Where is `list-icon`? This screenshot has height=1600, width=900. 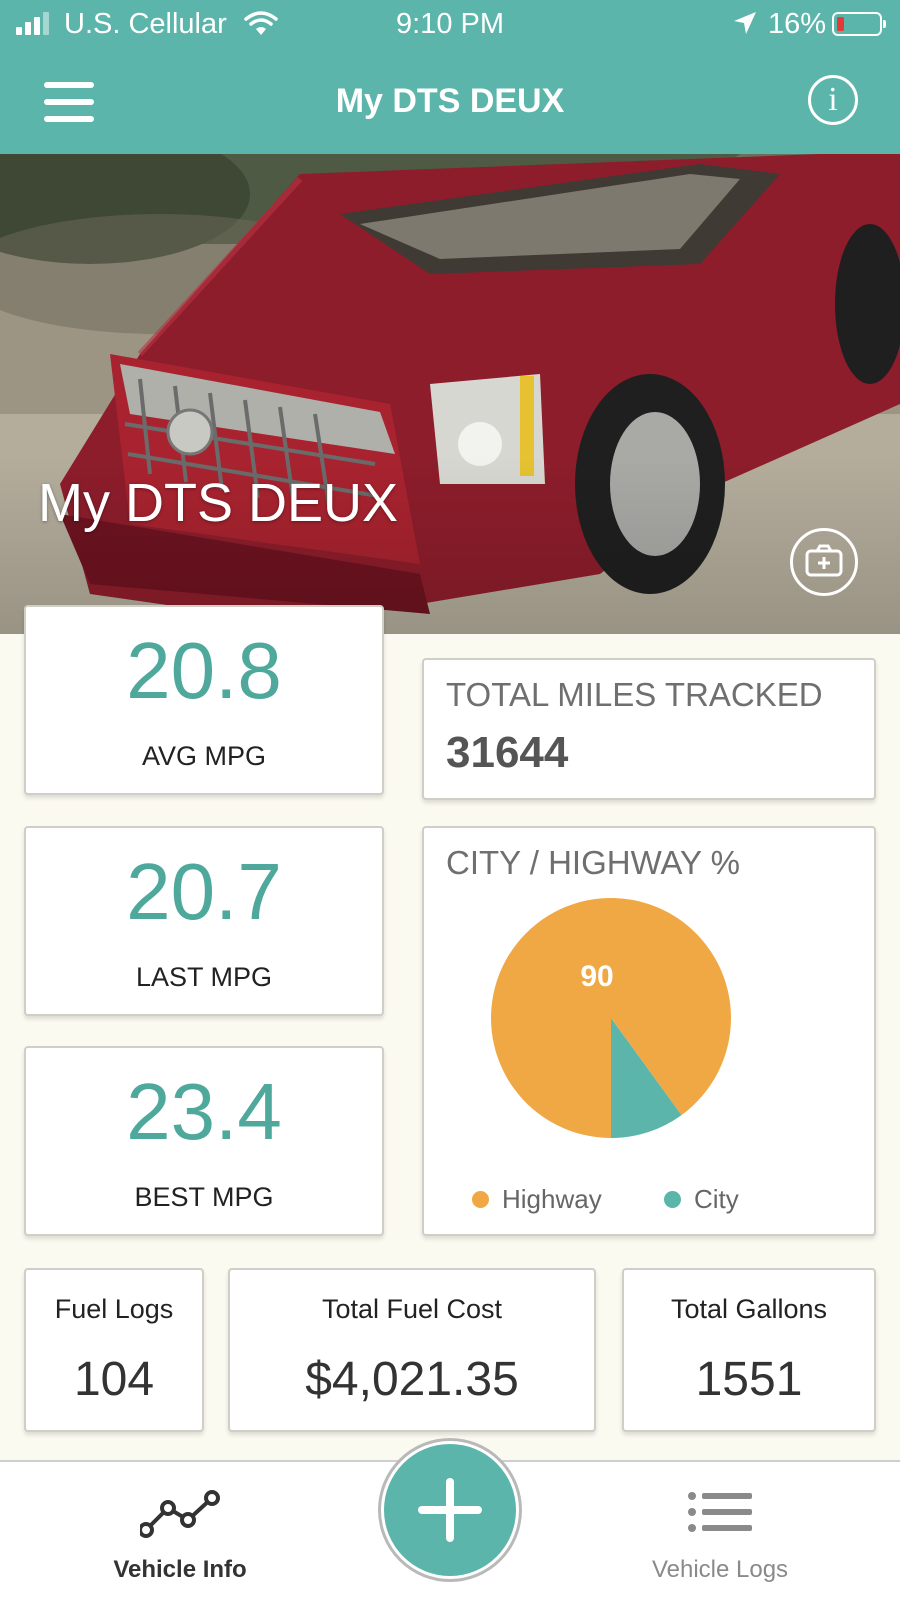 list-icon is located at coordinates (720, 1512).